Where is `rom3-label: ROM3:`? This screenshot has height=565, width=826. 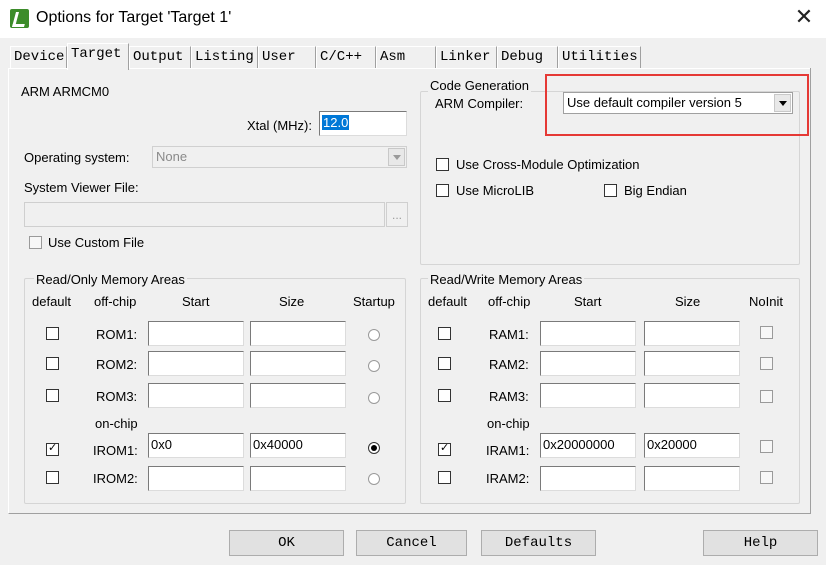
rom3-label: ROM3: is located at coordinates (117, 396).